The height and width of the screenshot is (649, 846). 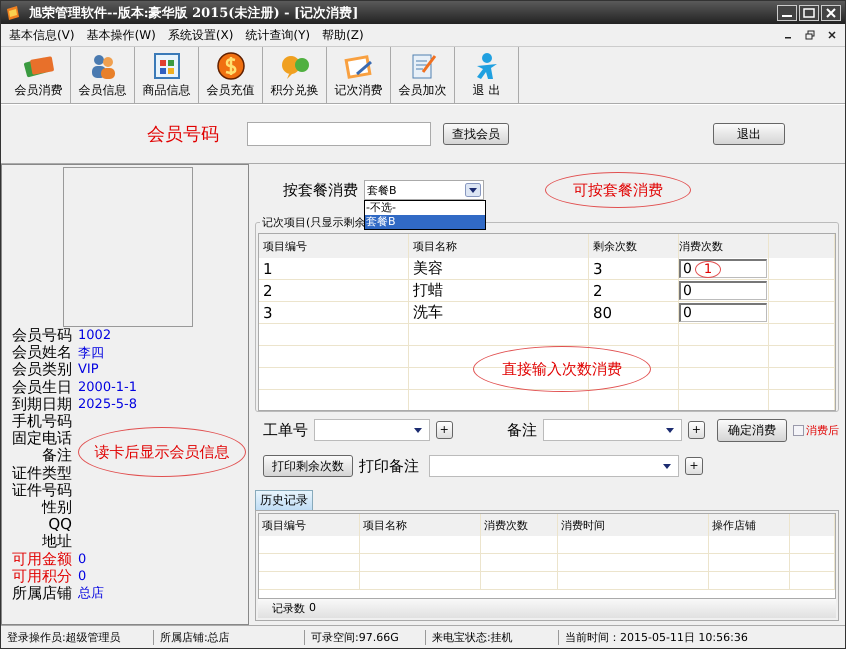 What do you see at coordinates (634, 246) in the screenshot?
I see `column-header: 剩余次数` at bounding box center [634, 246].